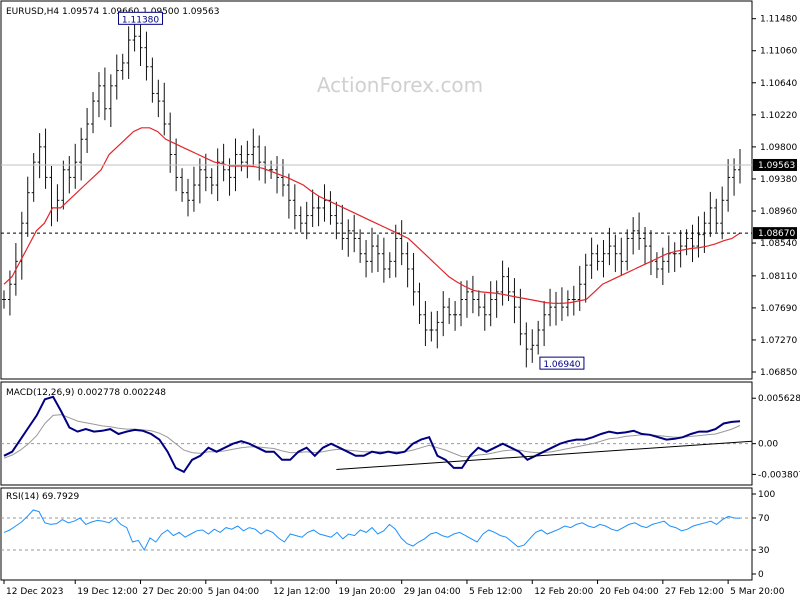  Describe the element at coordinates (173, 592) in the screenshot. I see `x-tick-label: 27 Dec 20:00` at that location.